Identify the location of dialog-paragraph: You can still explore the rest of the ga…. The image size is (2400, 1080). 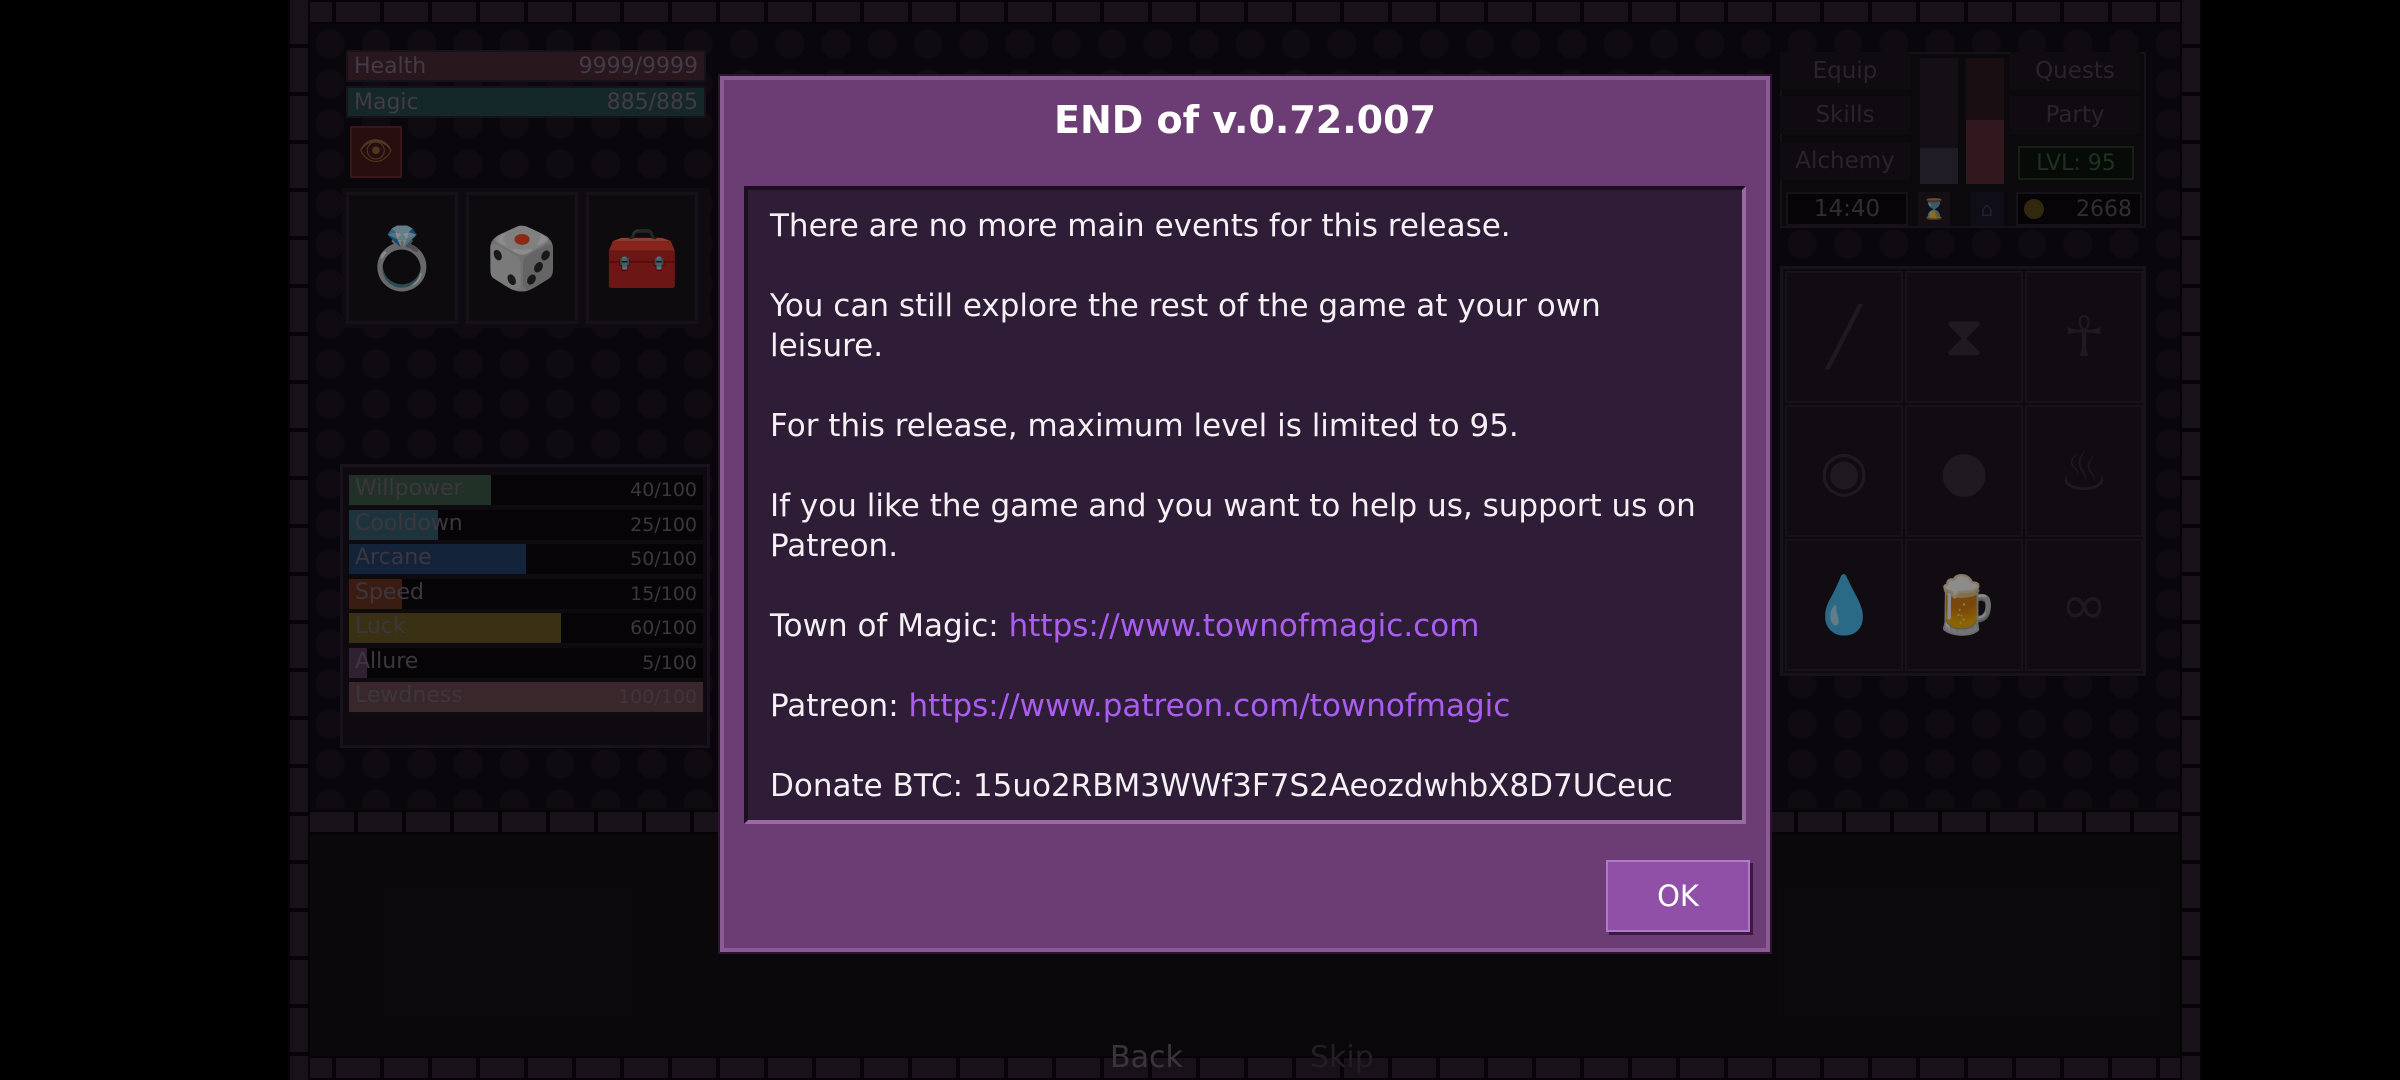
(1185, 326).